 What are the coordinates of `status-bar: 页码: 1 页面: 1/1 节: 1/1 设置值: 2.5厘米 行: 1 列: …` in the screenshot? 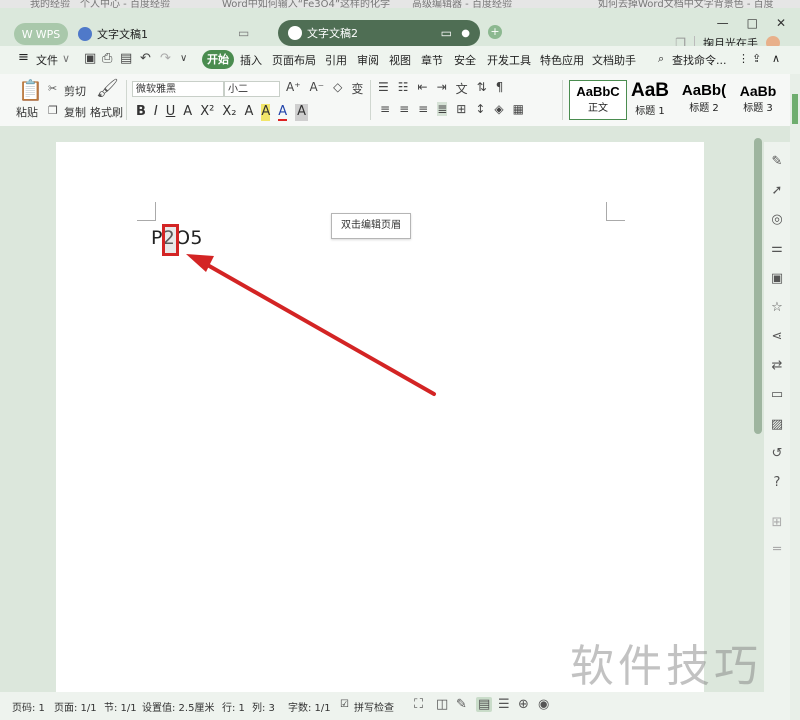 It's located at (395, 706).